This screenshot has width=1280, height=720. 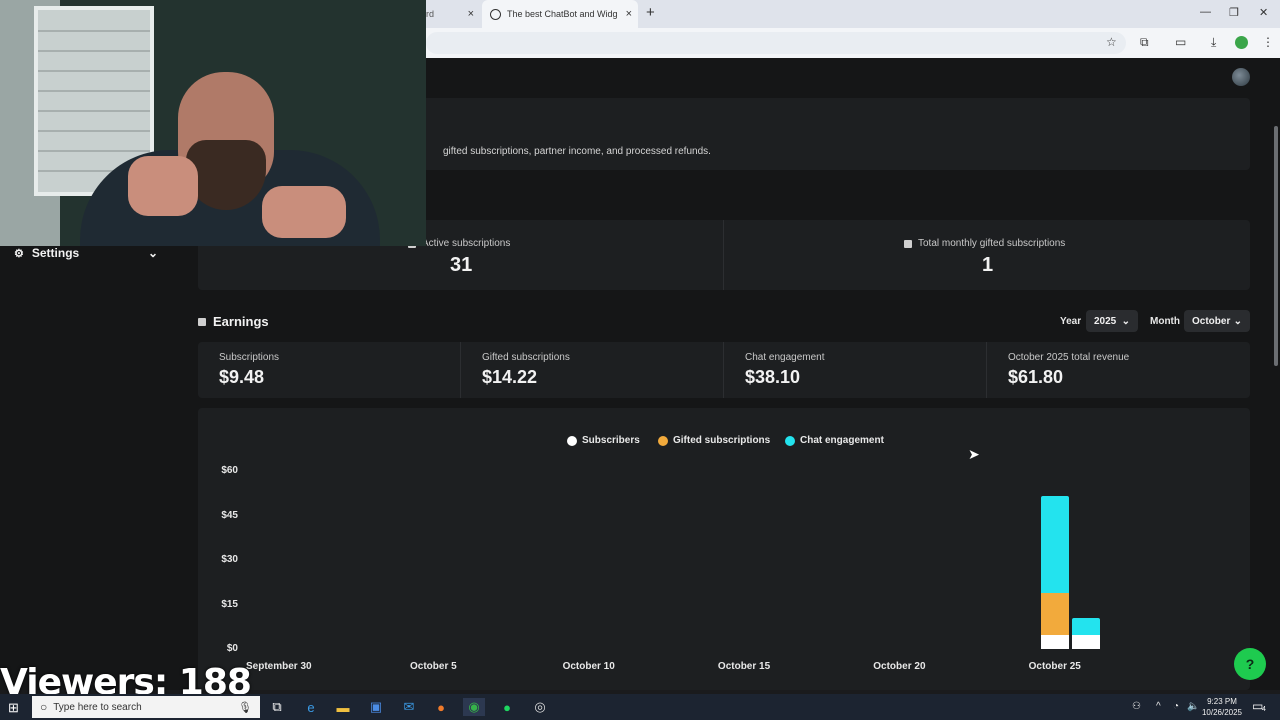 I want to click on legend-item-gifted: Gifted subscriptions, so click(x=714, y=440).